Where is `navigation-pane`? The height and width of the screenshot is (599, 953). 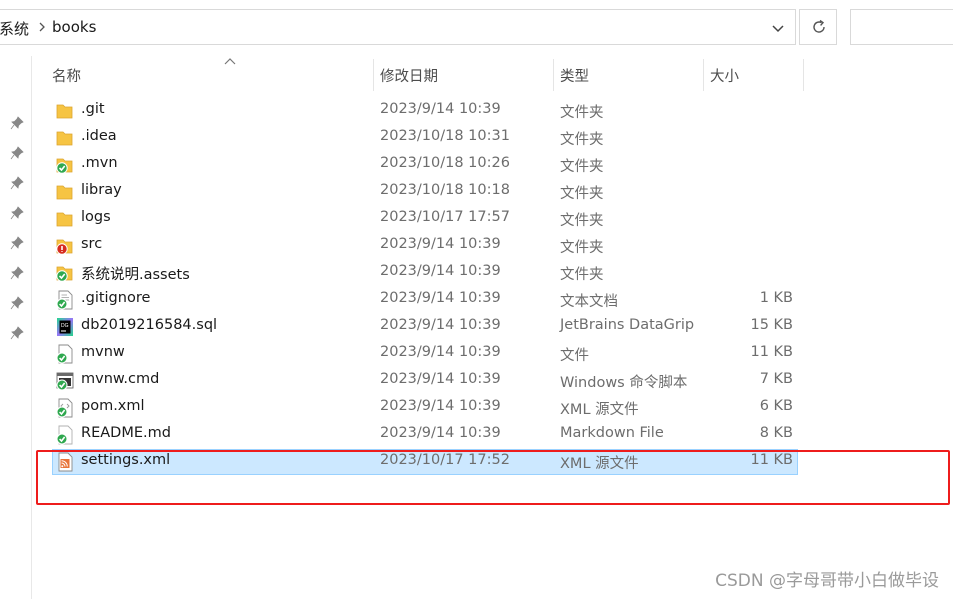
navigation-pane is located at coordinates (16, 327).